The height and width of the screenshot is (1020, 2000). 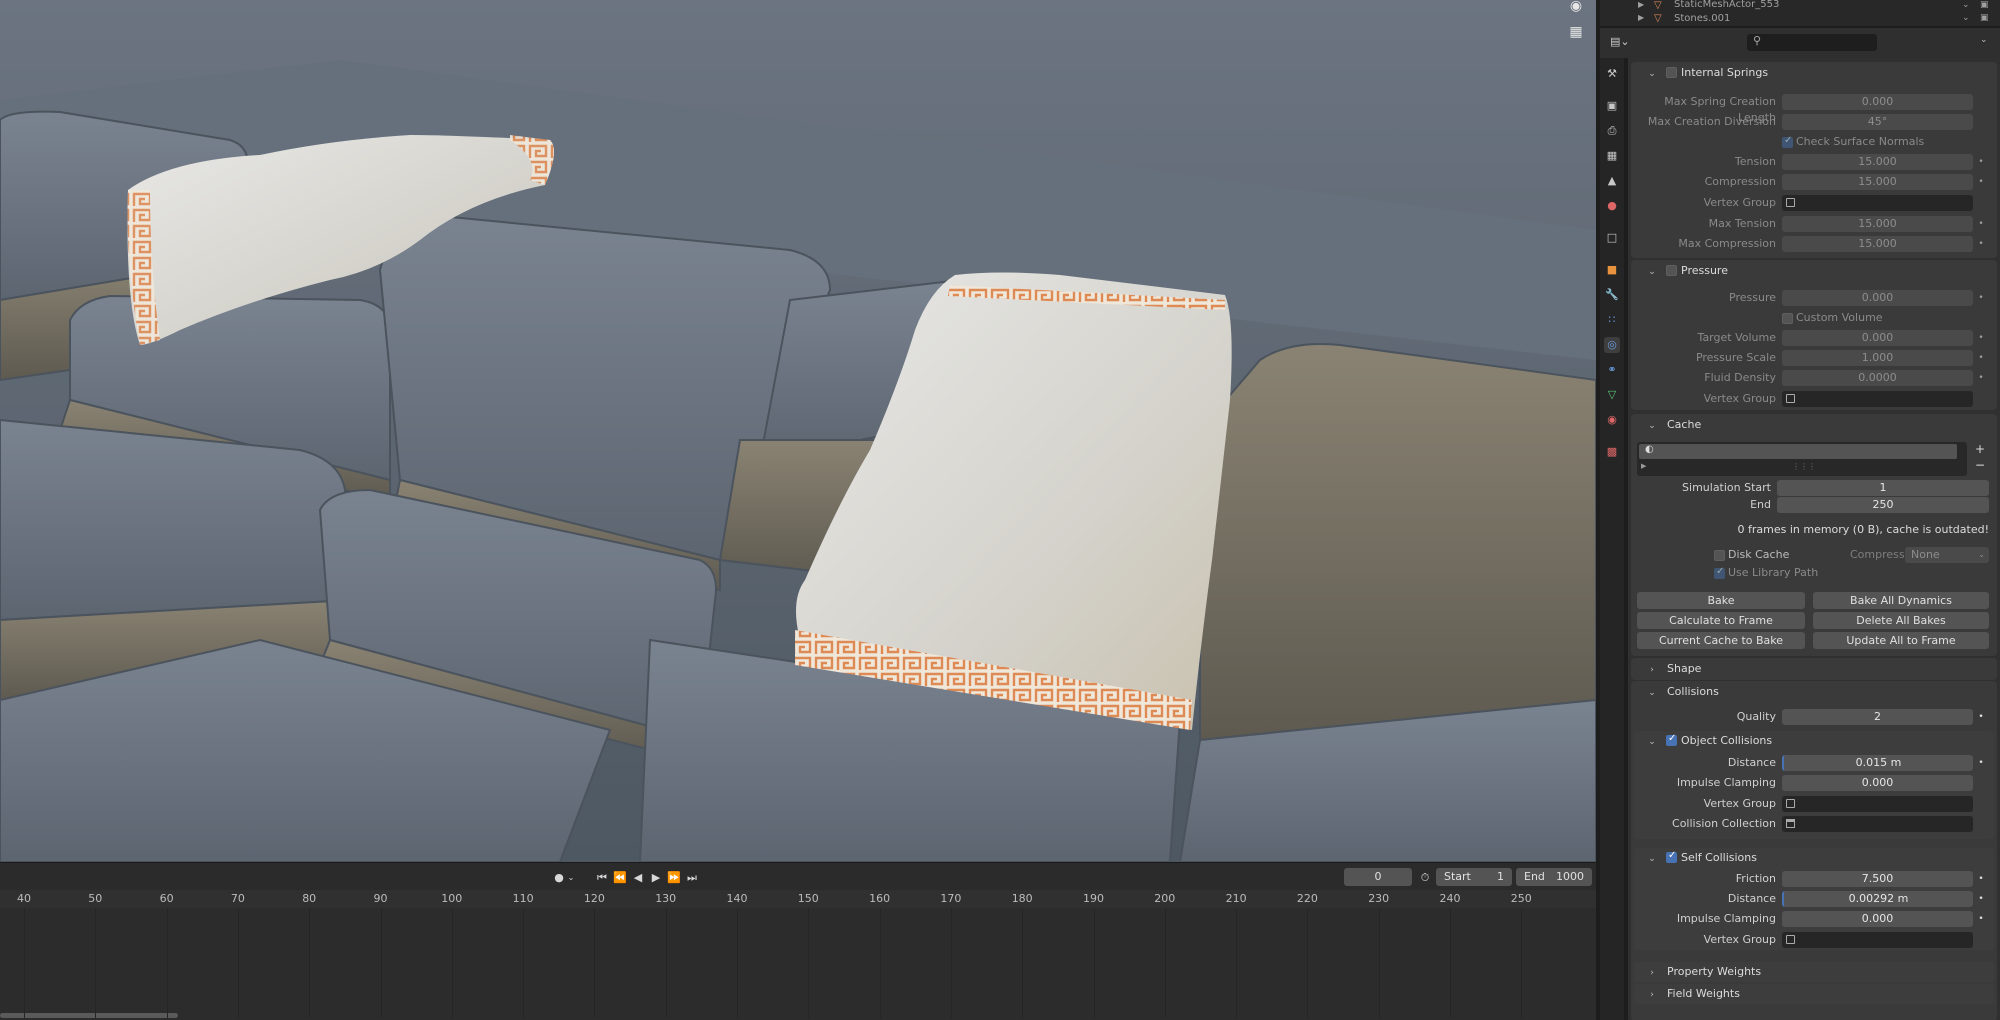 I want to click on shape-panel: › Shape, so click(x=1814, y=669).